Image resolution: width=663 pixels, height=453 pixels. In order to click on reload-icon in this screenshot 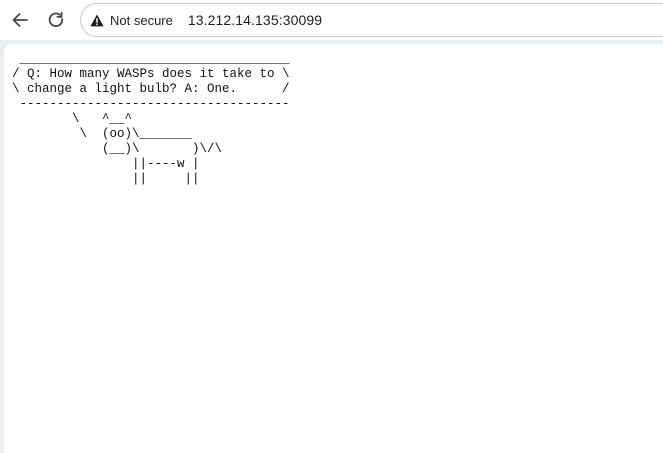, I will do `click(56, 20)`.